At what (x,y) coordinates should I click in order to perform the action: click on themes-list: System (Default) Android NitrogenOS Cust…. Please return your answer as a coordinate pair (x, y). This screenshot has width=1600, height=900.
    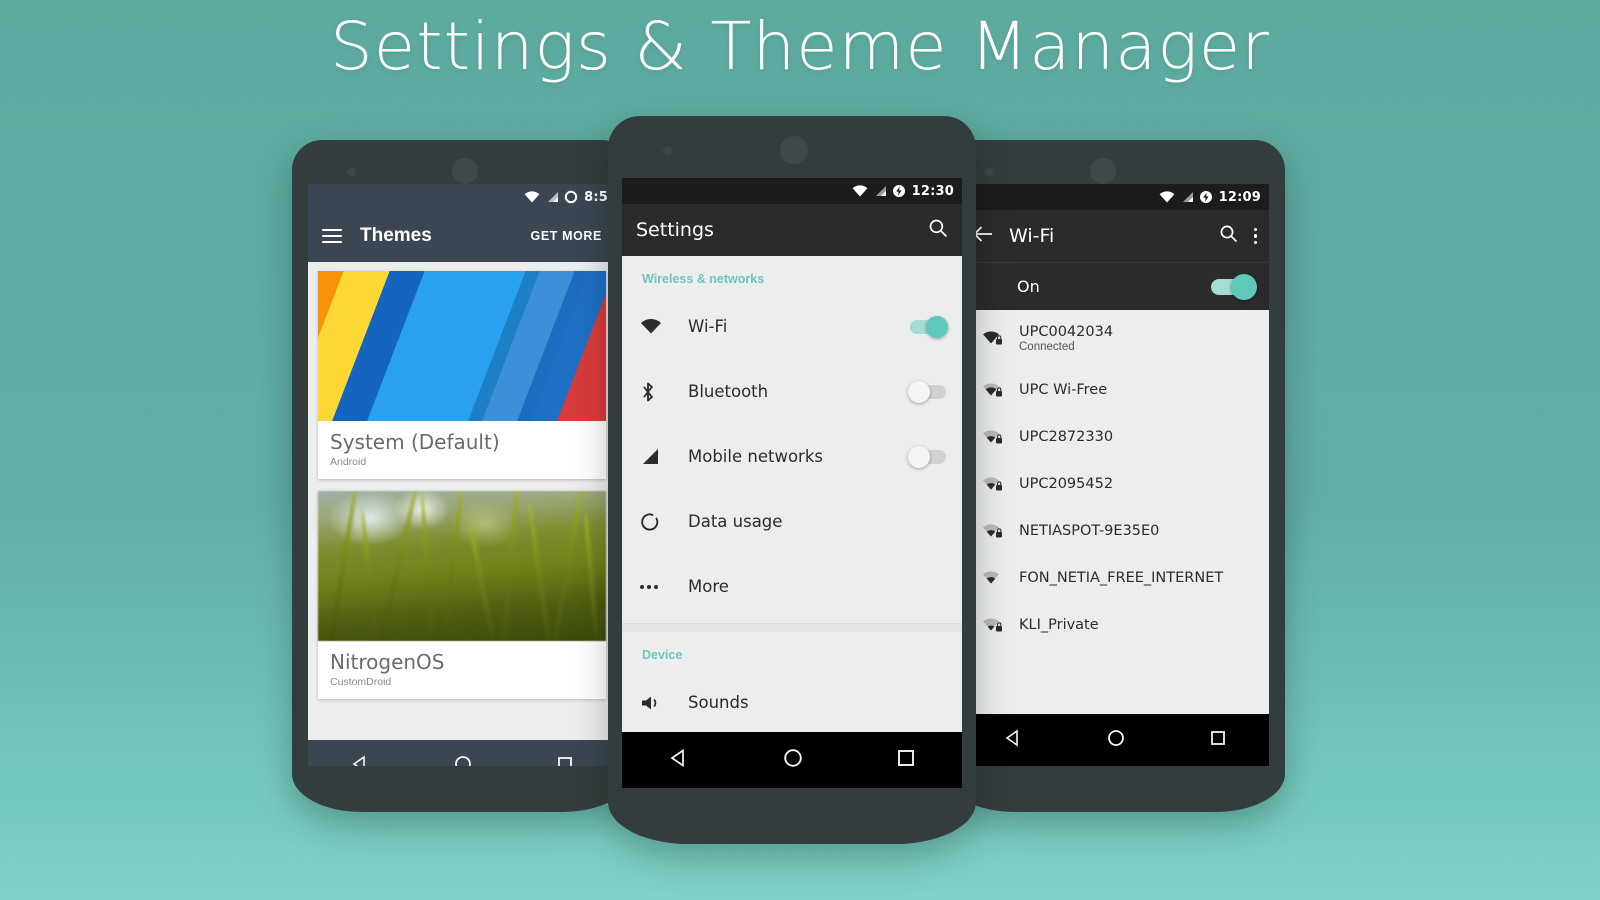
    Looking at the image, I should click on (462, 501).